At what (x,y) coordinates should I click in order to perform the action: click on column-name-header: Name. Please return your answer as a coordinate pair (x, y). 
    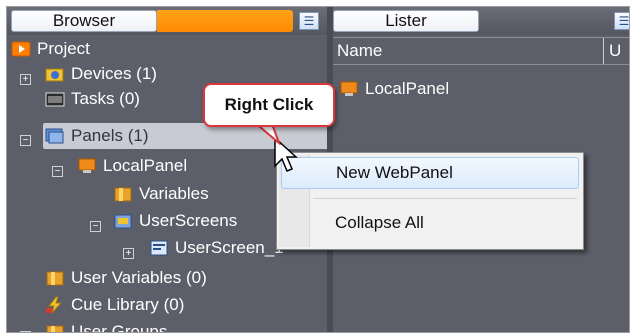
    Looking at the image, I should click on (359, 51).